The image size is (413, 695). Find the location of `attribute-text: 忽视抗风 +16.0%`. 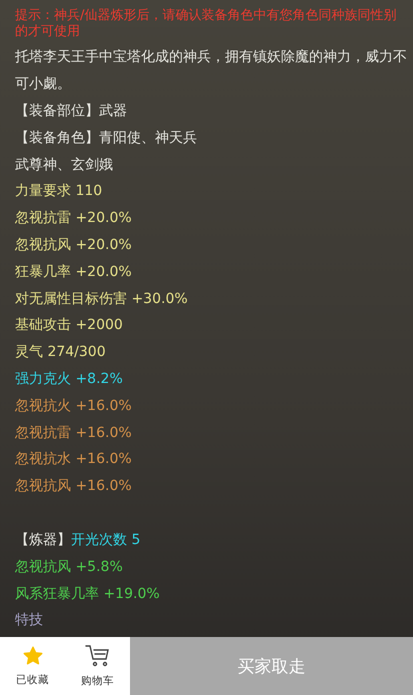

attribute-text: 忽视抗风 +16.0% is located at coordinates (73, 486).